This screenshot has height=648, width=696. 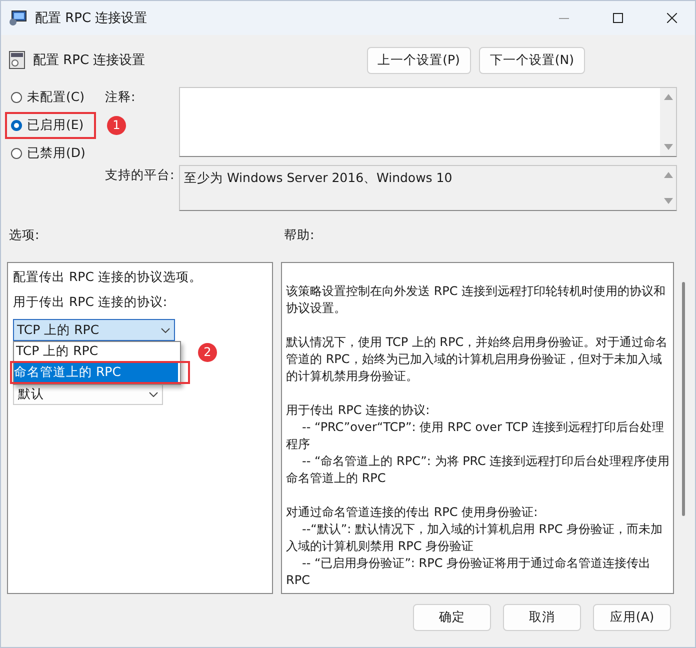 I want to click on protocol-label: 用于传出 RPC 连接的协议:, so click(x=90, y=302).